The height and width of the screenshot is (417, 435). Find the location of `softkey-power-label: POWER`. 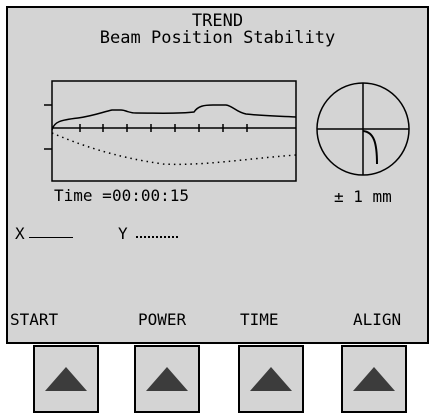

softkey-power-label: POWER is located at coordinates (162, 319).